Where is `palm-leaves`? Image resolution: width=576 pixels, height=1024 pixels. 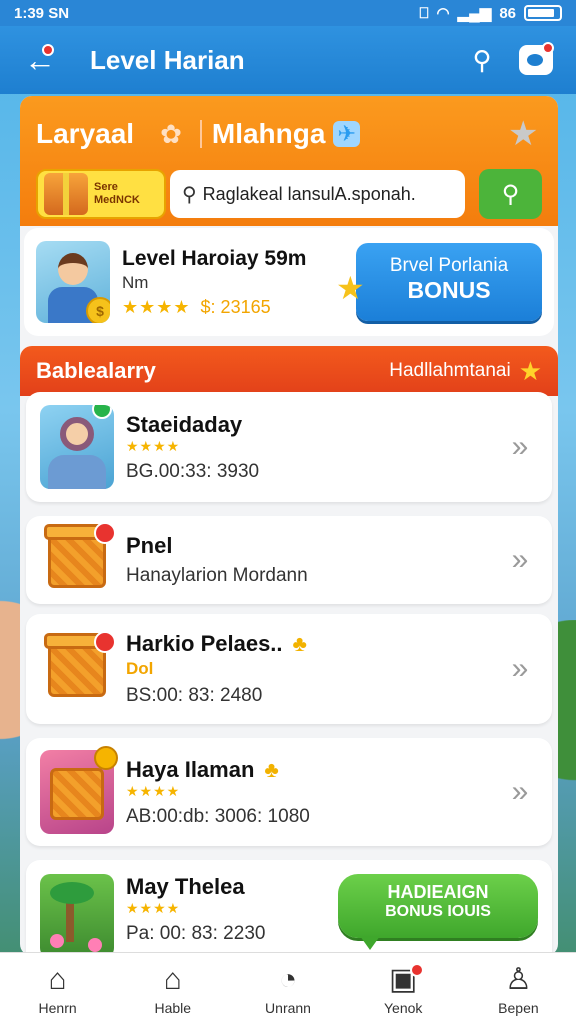 palm-leaves is located at coordinates (72, 893).